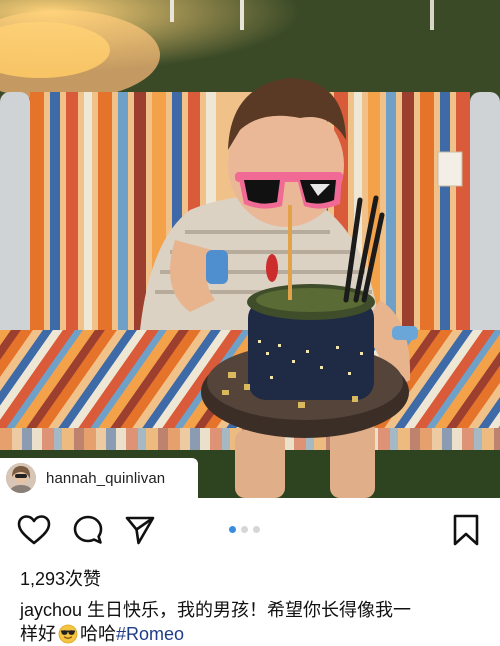 The image size is (500, 646). I want to click on like-button, so click(34, 530).